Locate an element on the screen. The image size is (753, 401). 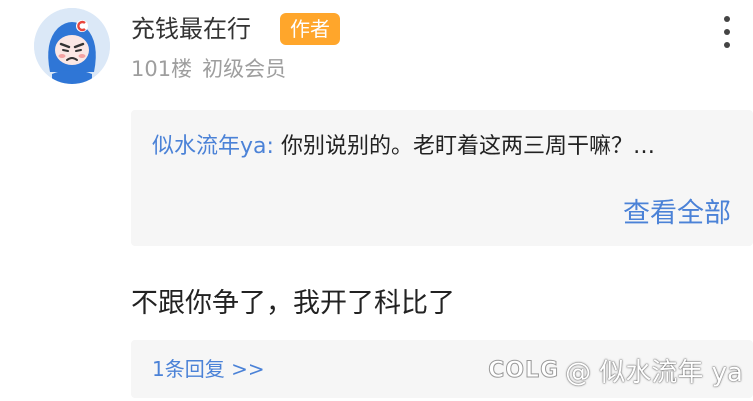
author-badge: 作者 is located at coordinates (310, 29).